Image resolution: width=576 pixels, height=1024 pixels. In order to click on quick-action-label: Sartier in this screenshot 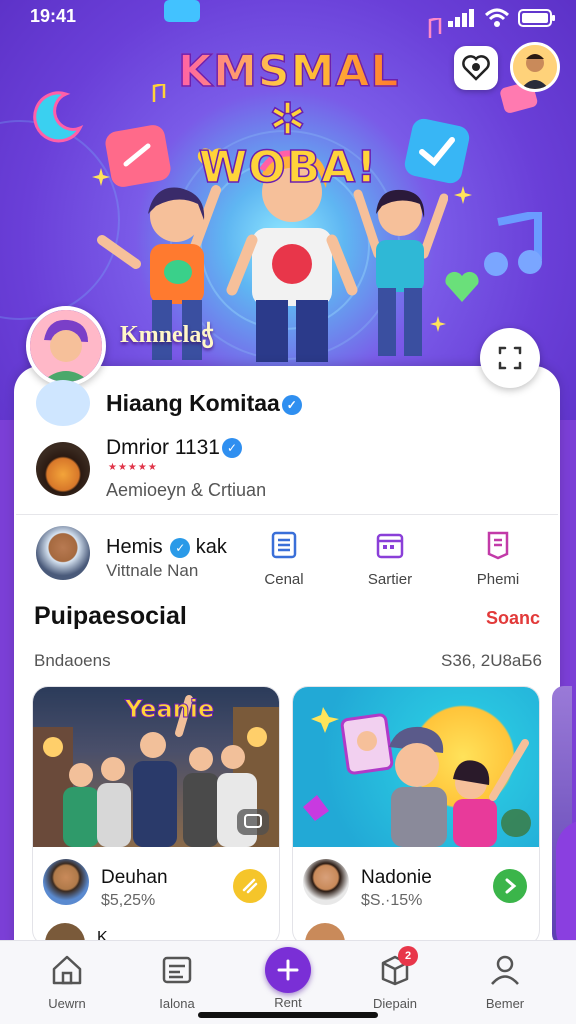, I will do `click(390, 579)`.